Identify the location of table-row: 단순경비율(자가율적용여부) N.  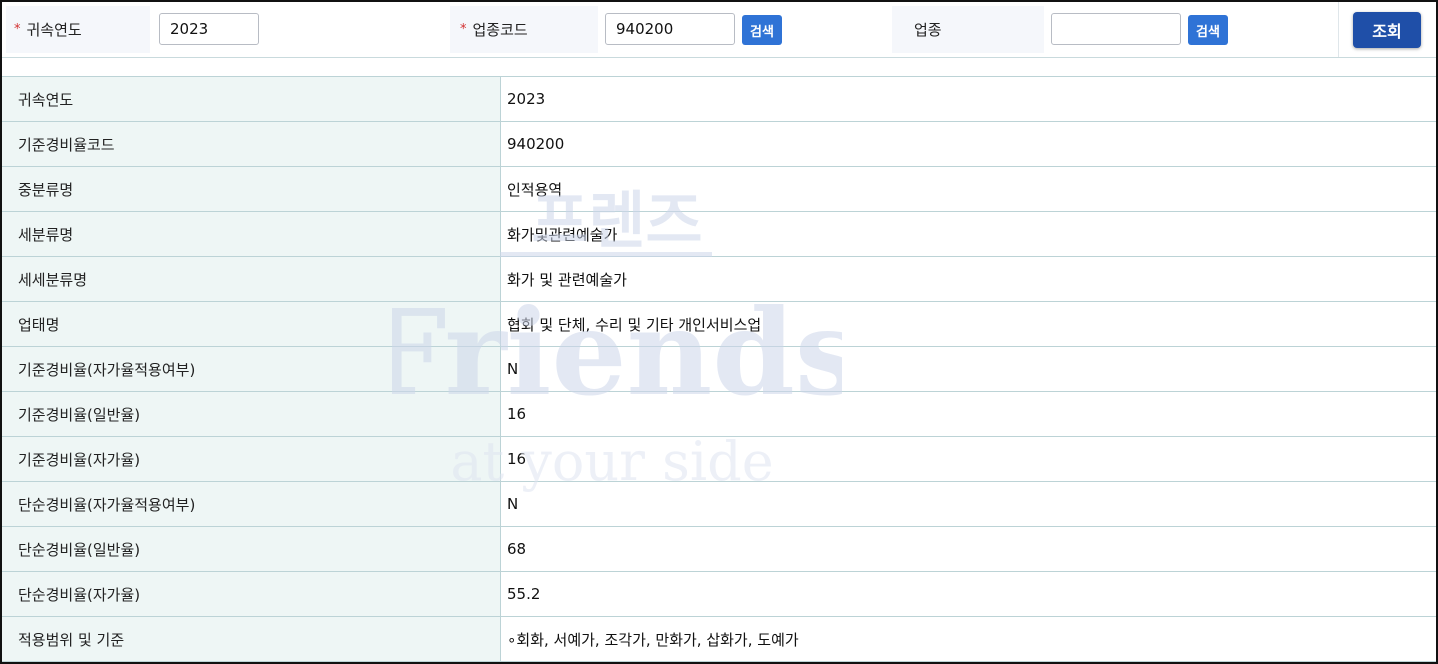
(719, 504).